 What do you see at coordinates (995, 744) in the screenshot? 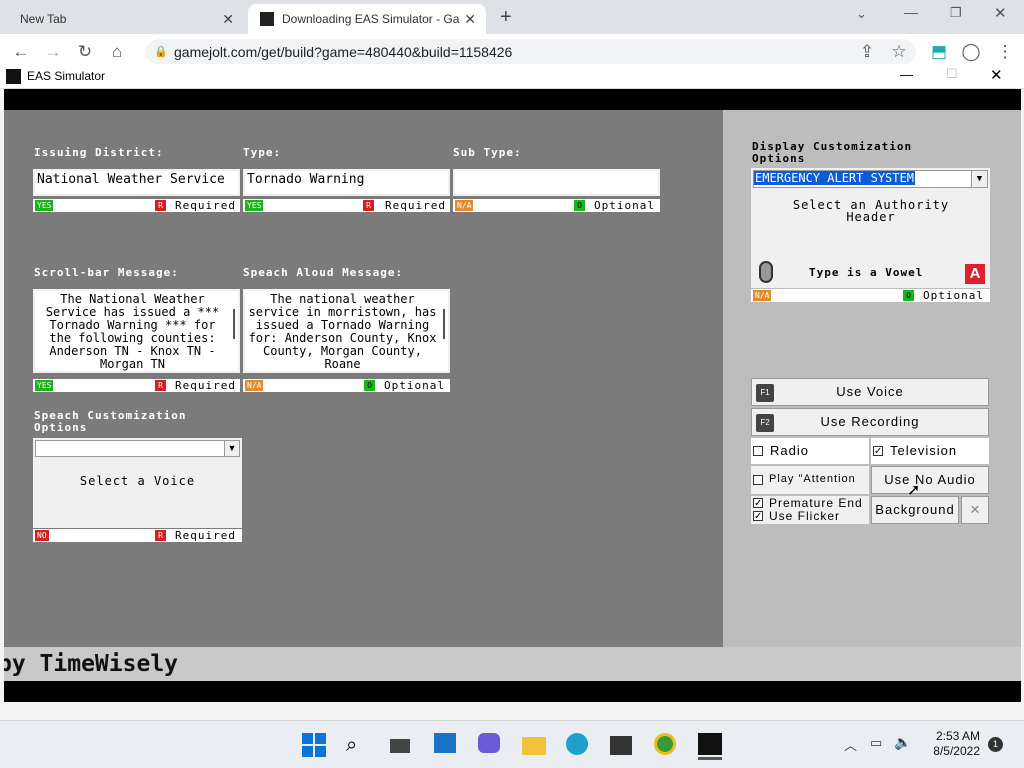
I see `notification-badge: 1` at bounding box center [995, 744].